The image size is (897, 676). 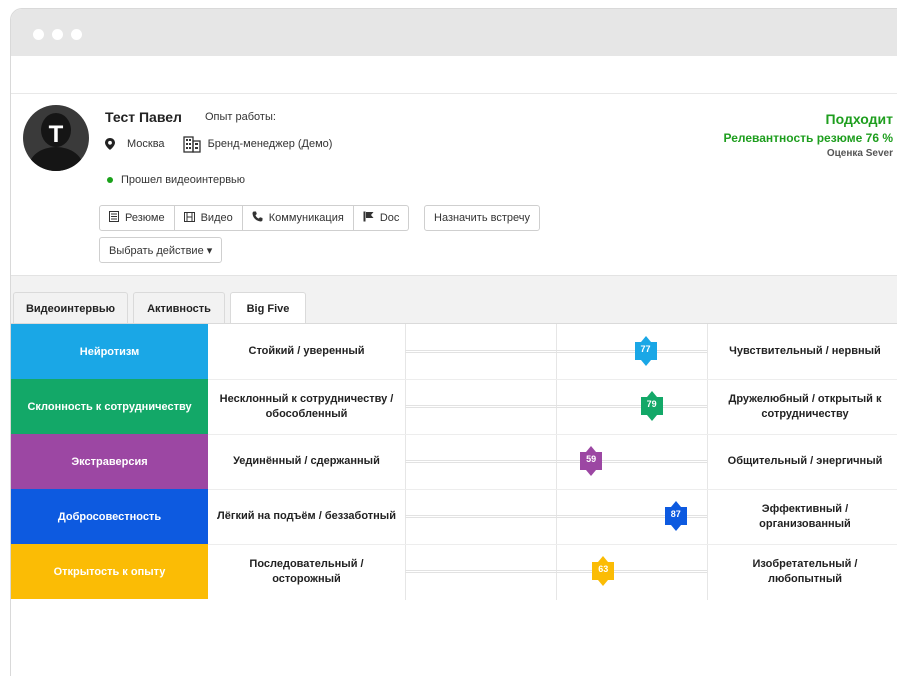 What do you see at coordinates (114, 218) in the screenshot?
I see `document-icon` at bounding box center [114, 218].